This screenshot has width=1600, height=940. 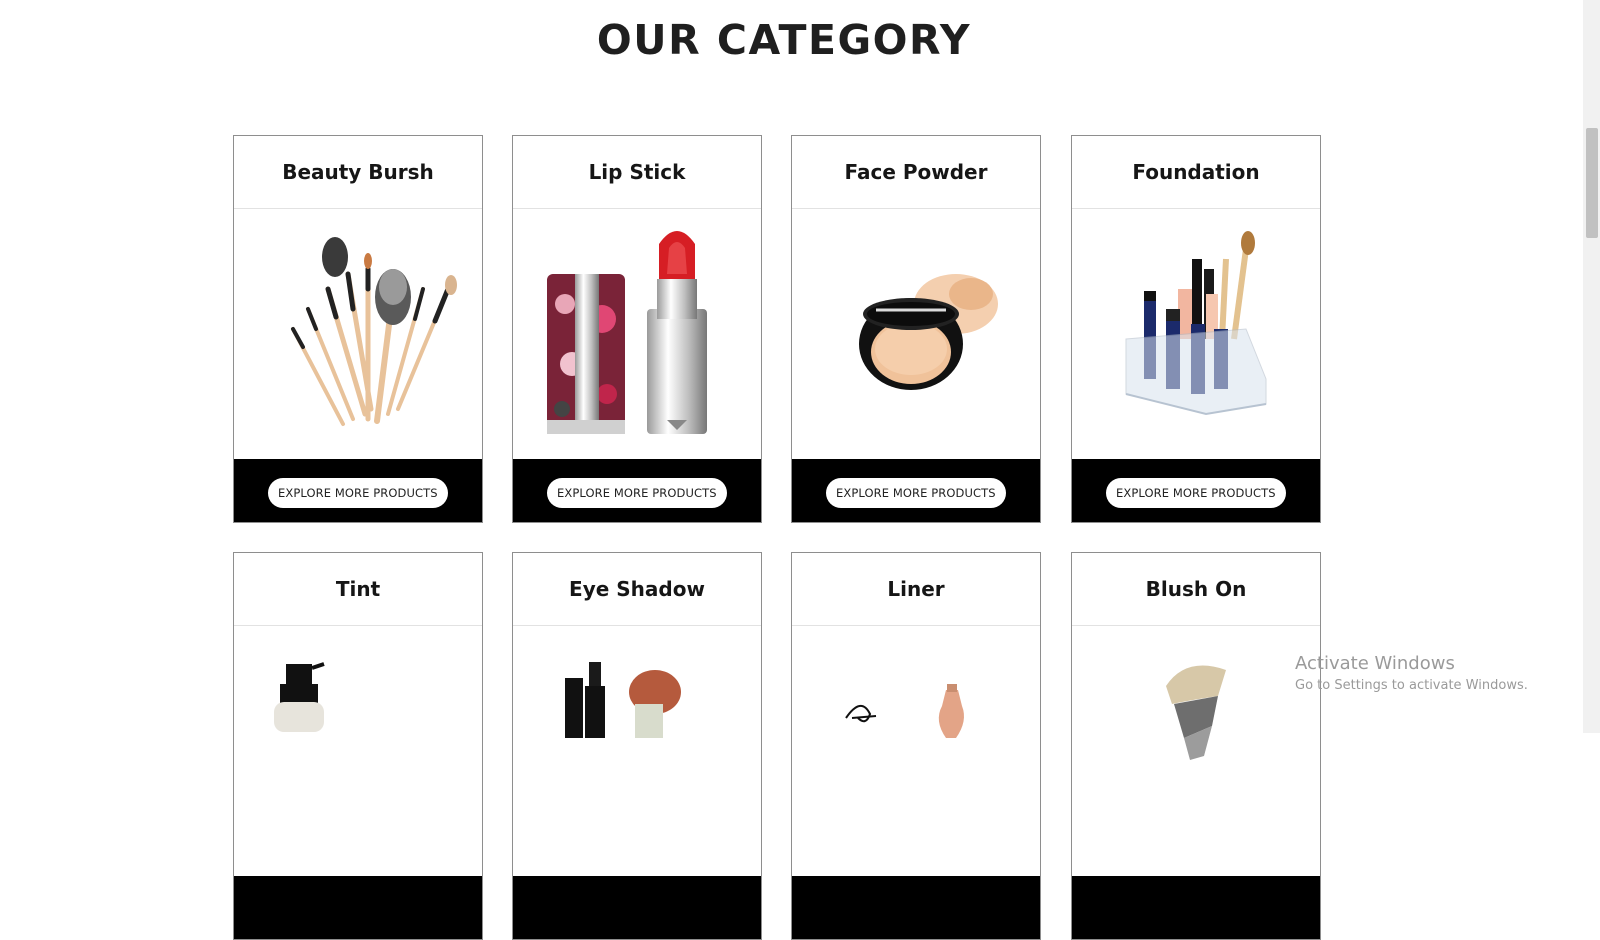 I want to click on category-title: Foundation, so click(x=1196, y=172).